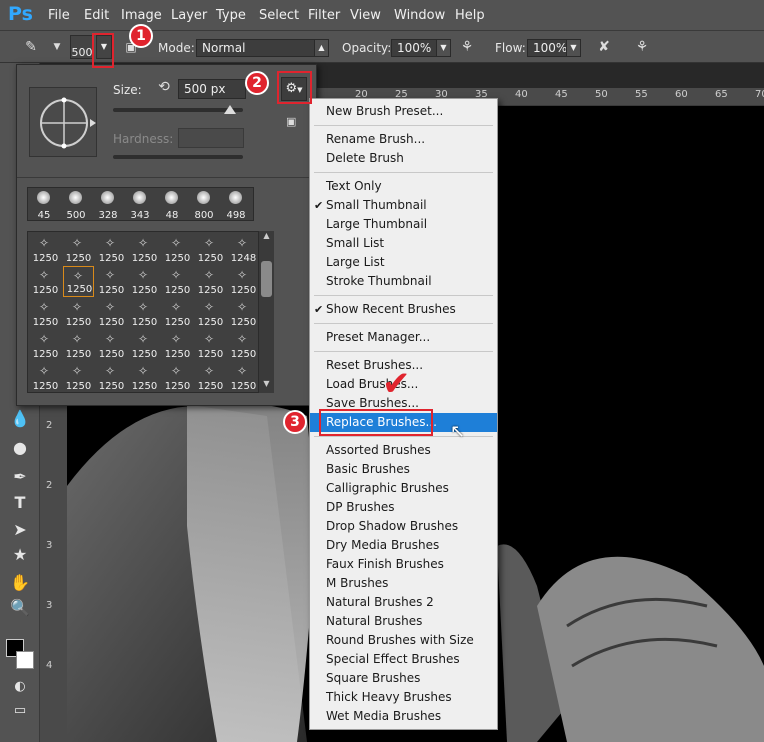  Describe the element at coordinates (172, 205) in the screenshot. I see `recent-brush: 48` at that location.